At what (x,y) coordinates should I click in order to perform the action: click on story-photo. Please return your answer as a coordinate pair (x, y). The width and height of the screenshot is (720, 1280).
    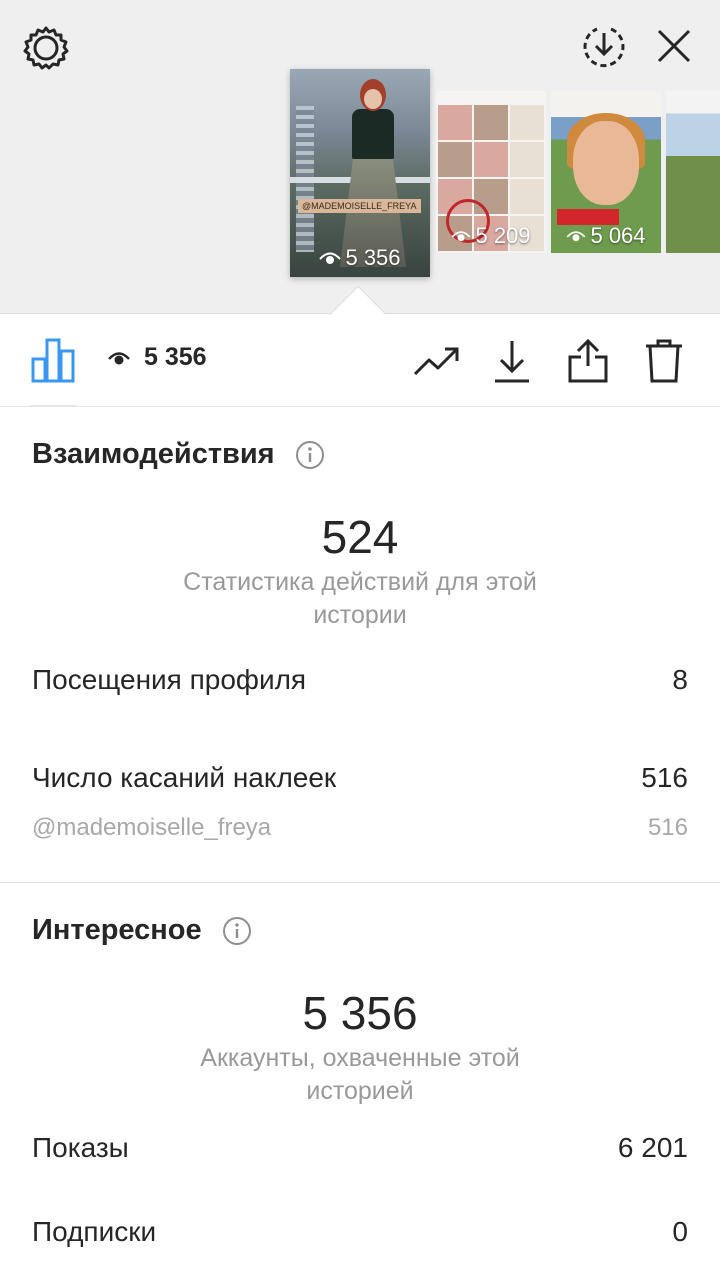
    Looking at the image, I should click on (693, 172).